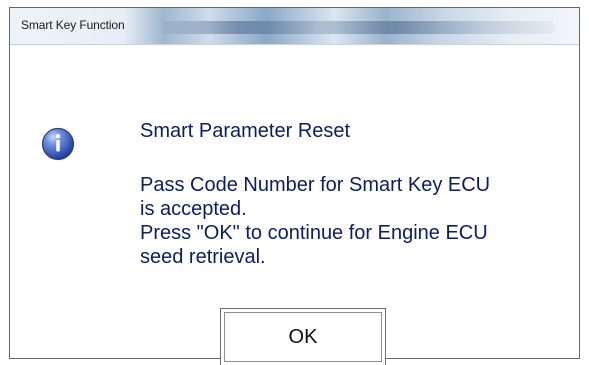 The height and width of the screenshot is (365, 589). Describe the element at coordinates (245, 131) in the screenshot. I see `dialog-heading: Smart Parameter Reset` at that location.